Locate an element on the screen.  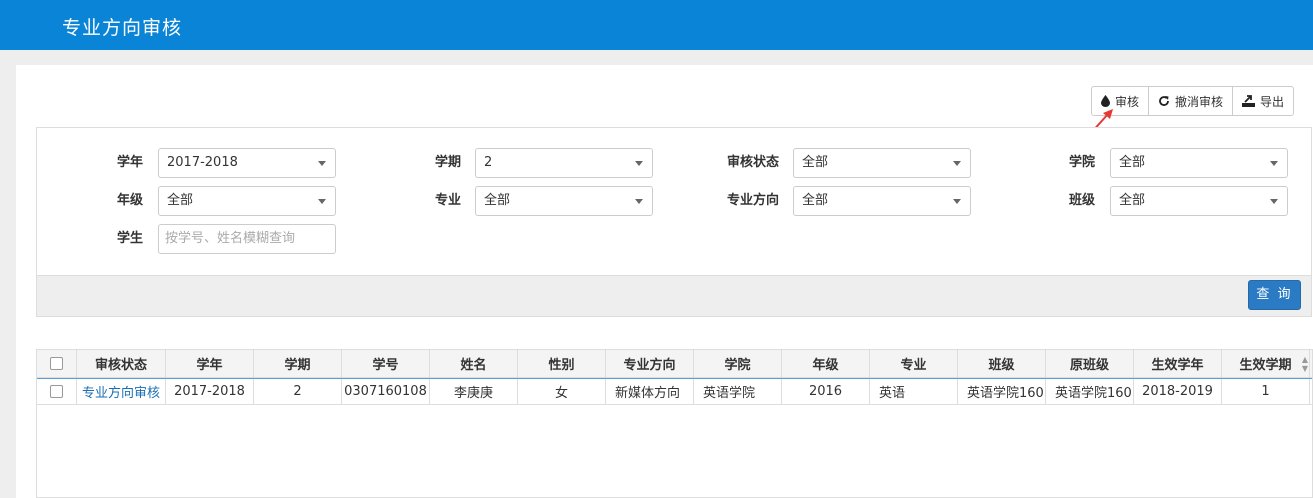
year-select: 2017-2018 is located at coordinates (247, 163).